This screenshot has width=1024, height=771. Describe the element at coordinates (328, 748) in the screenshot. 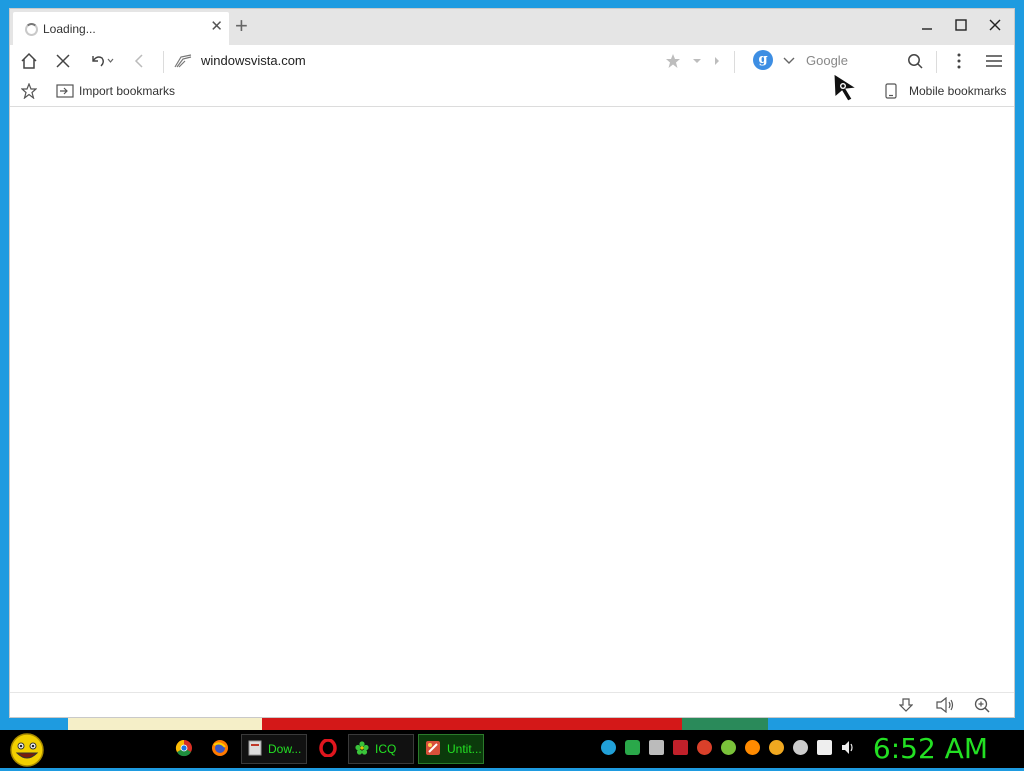

I see `opera-icon` at that location.